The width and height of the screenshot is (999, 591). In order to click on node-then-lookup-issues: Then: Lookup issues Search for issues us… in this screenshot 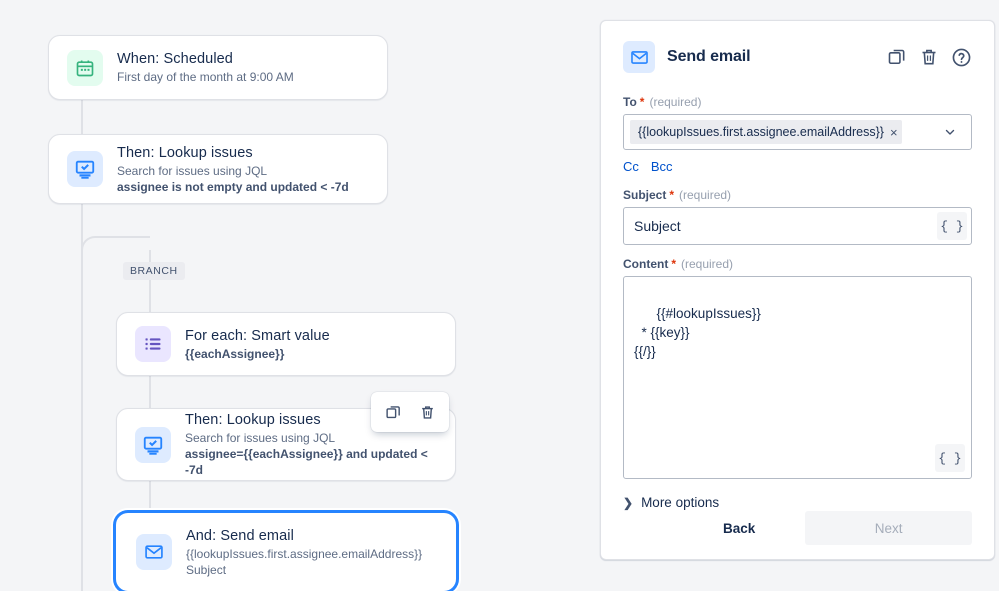, I will do `click(218, 169)`.